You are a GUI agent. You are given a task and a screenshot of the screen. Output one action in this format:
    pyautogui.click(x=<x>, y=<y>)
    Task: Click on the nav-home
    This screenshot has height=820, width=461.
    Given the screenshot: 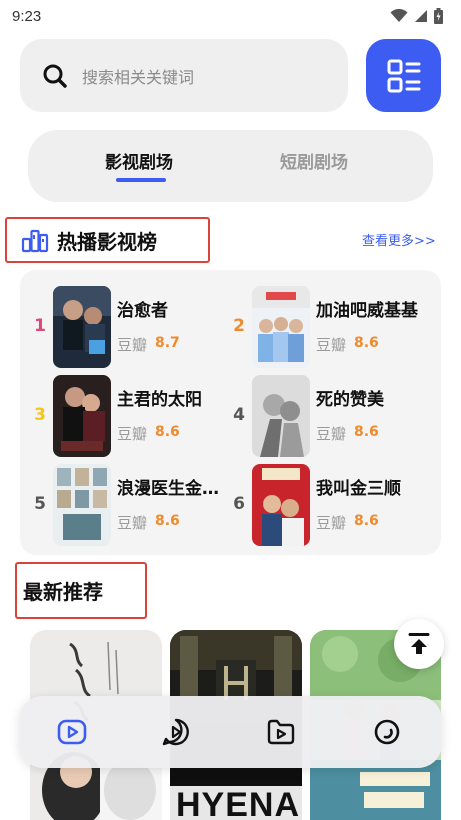 What is the action you would take?
    pyautogui.click(x=72, y=732)
    